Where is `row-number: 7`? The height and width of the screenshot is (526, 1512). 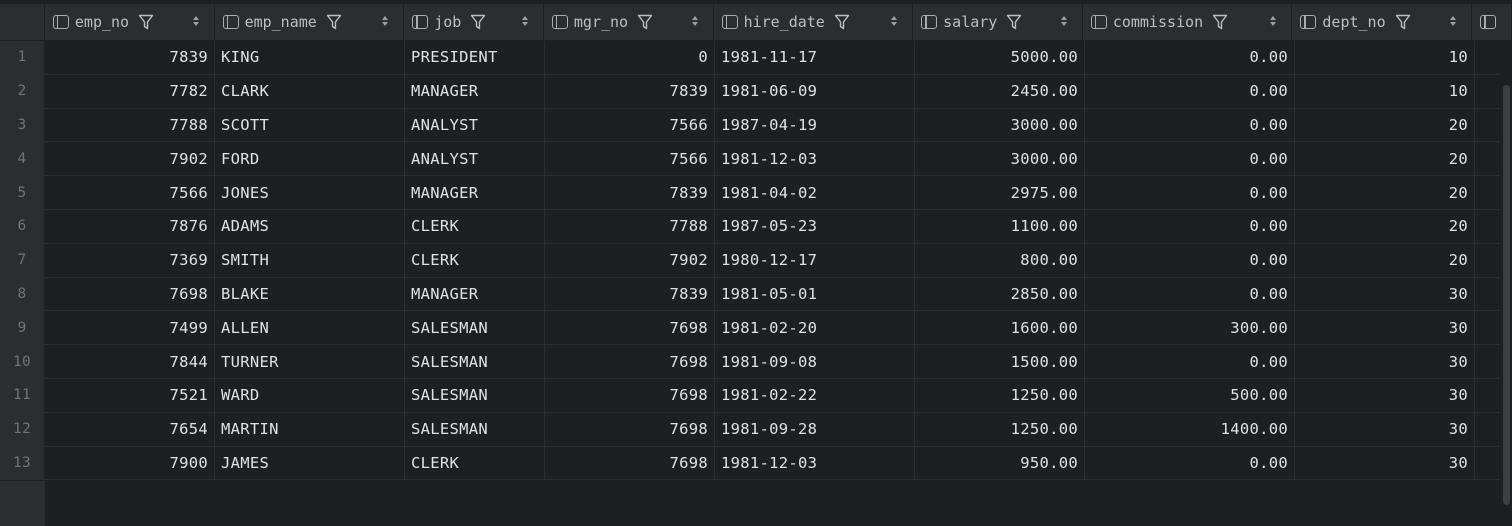 row-number: 7 is located at coordinates (22, 260).